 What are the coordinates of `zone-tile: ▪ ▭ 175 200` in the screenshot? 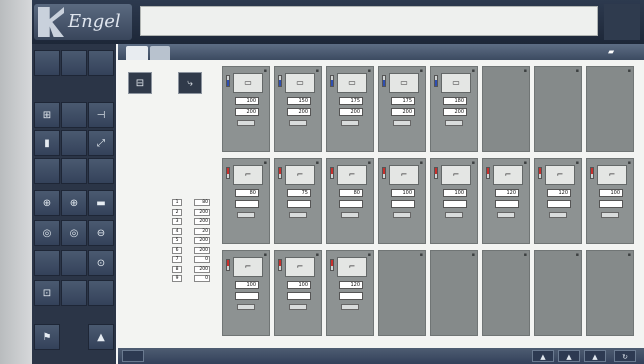 It's located at (402, 109).